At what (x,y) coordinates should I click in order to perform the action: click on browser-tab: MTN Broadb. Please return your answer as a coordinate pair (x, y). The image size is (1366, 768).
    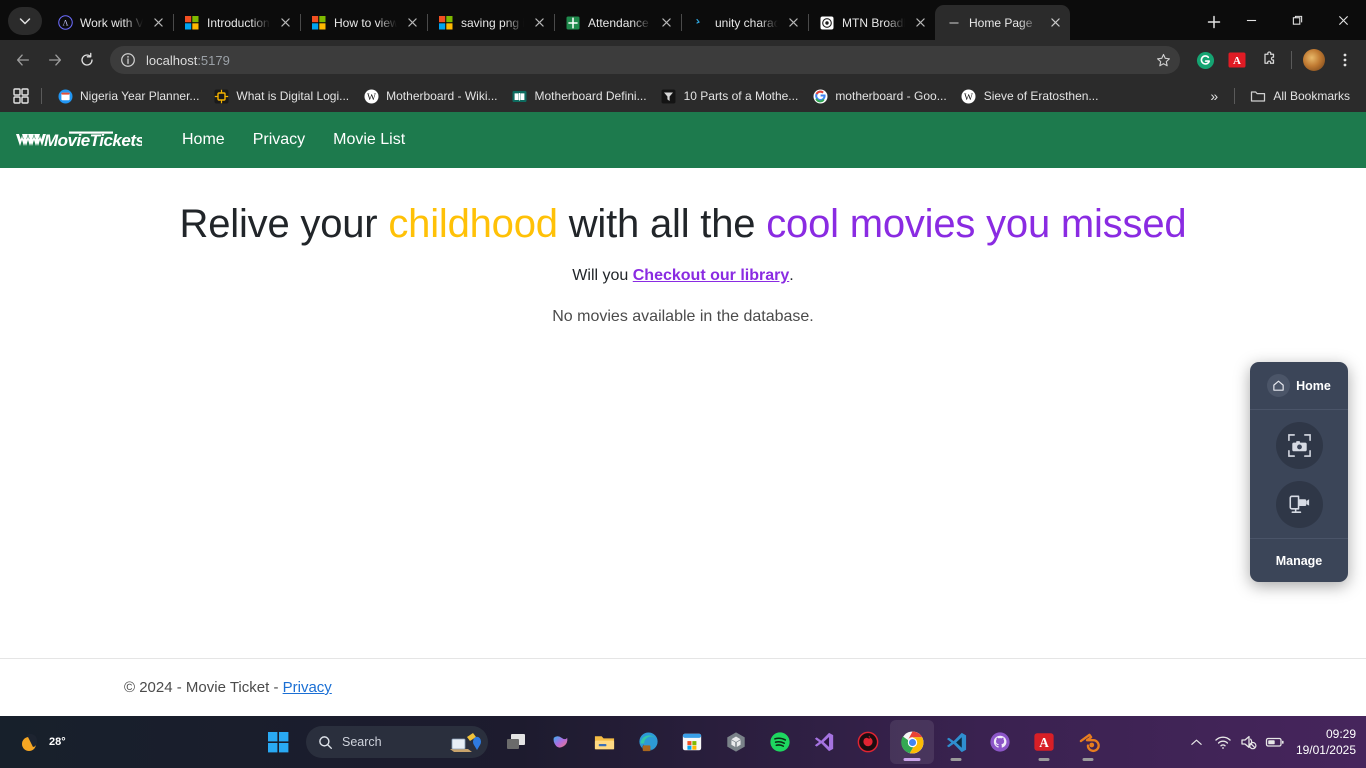
    Looking at the image, I should click on (871, 22).